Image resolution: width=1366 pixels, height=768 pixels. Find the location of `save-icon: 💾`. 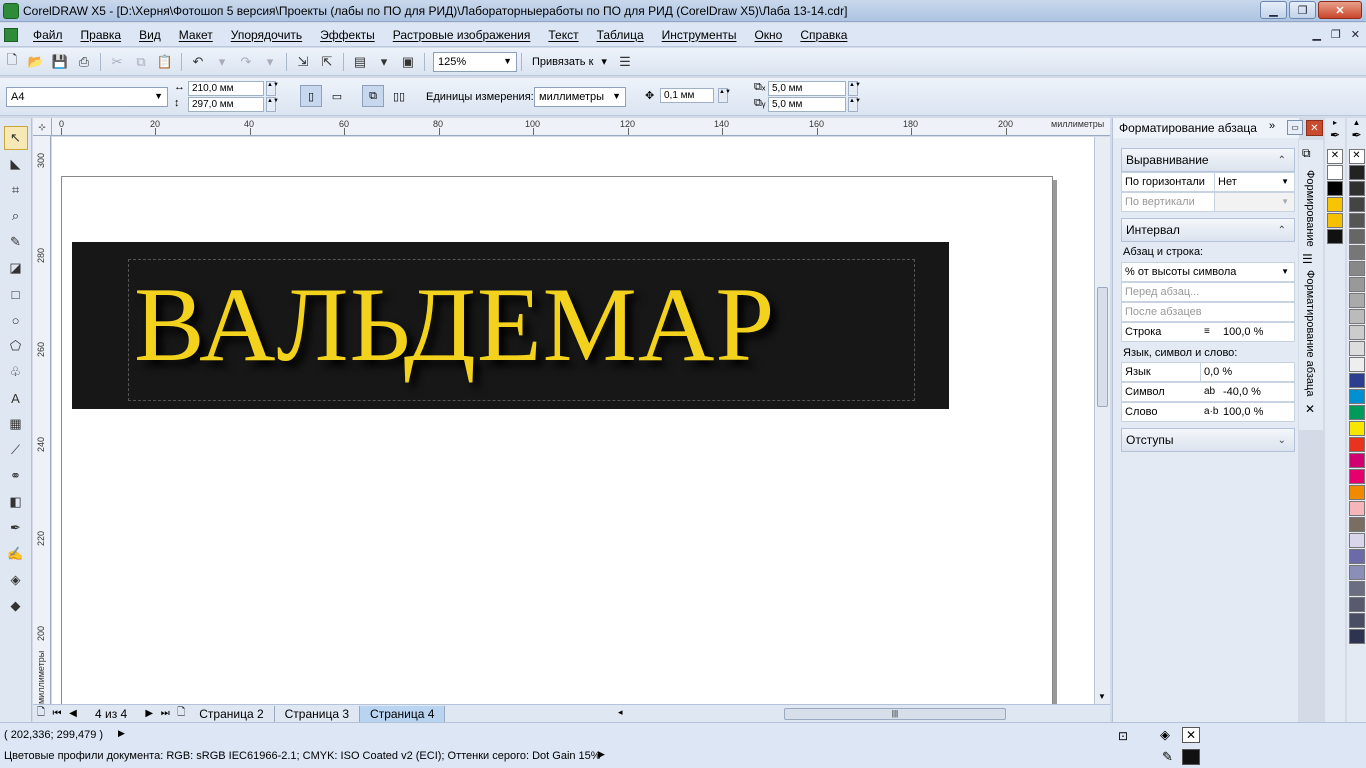

save-icon: 💾 is located at coordinates (60, 62).